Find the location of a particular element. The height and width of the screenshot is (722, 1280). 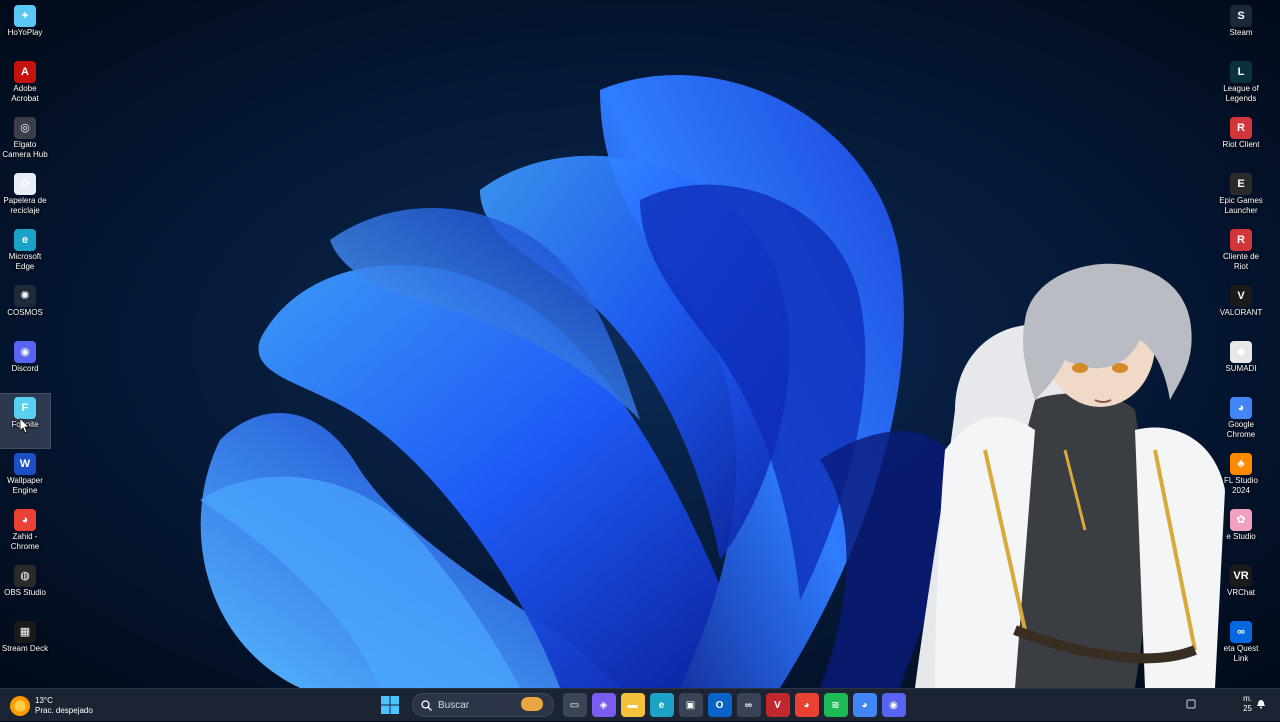

shortcut-label: League of Legends is located at coordinates (1241, 93).